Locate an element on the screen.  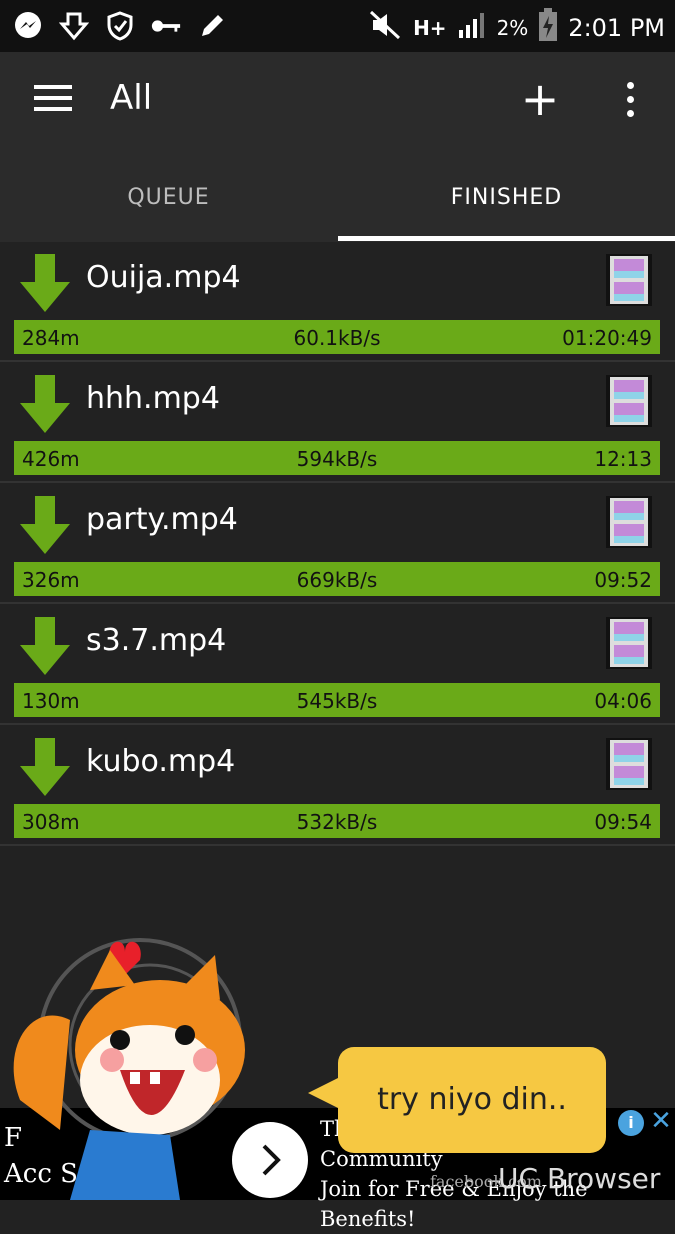
list-item: Ouija.mp4 284m 60.1kB/s 01:20:49 is located at coordinates (337, 302).